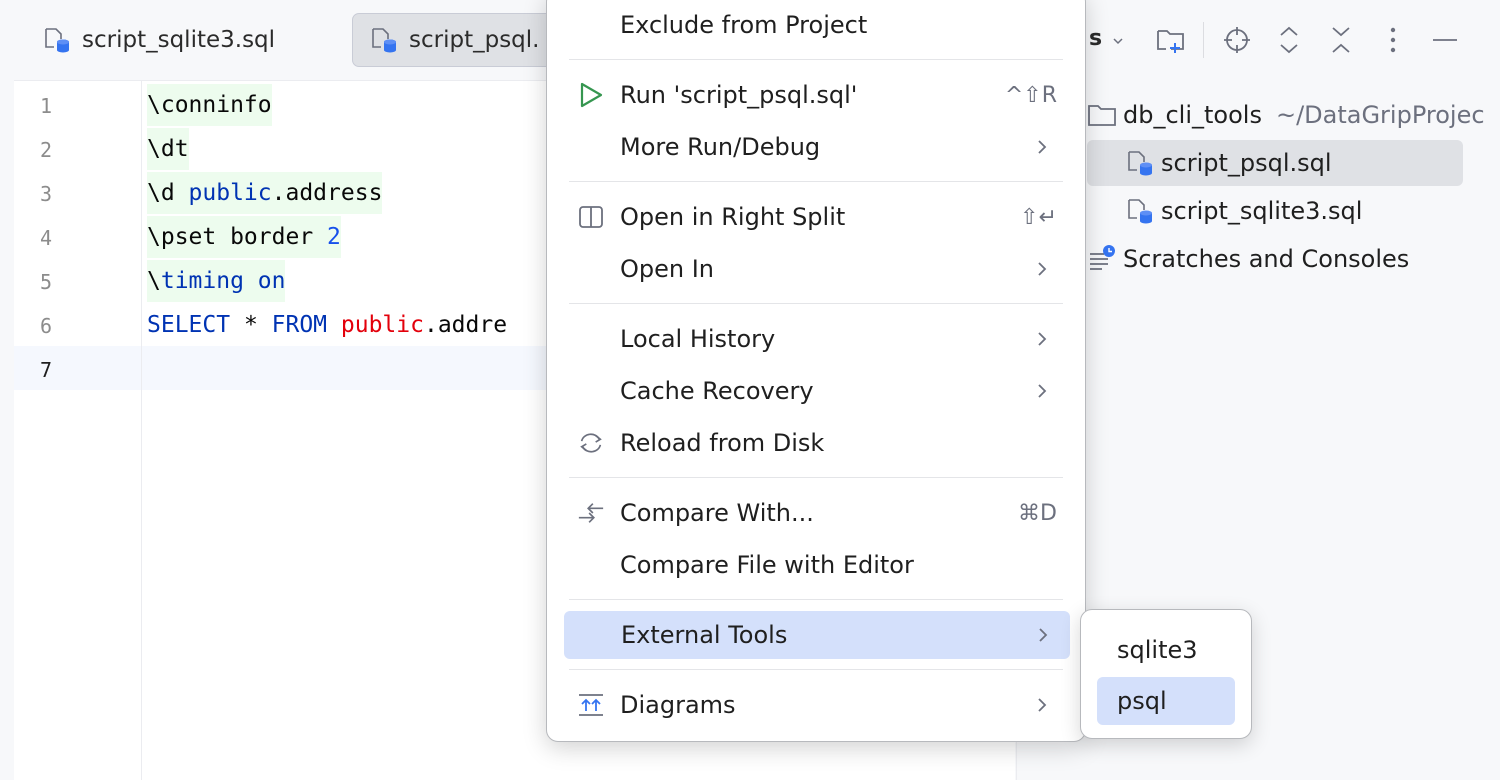 Image resolution: width=1500 pixels, height=780 pixels. I want to click on code-token: \dt, so click(168, 149).